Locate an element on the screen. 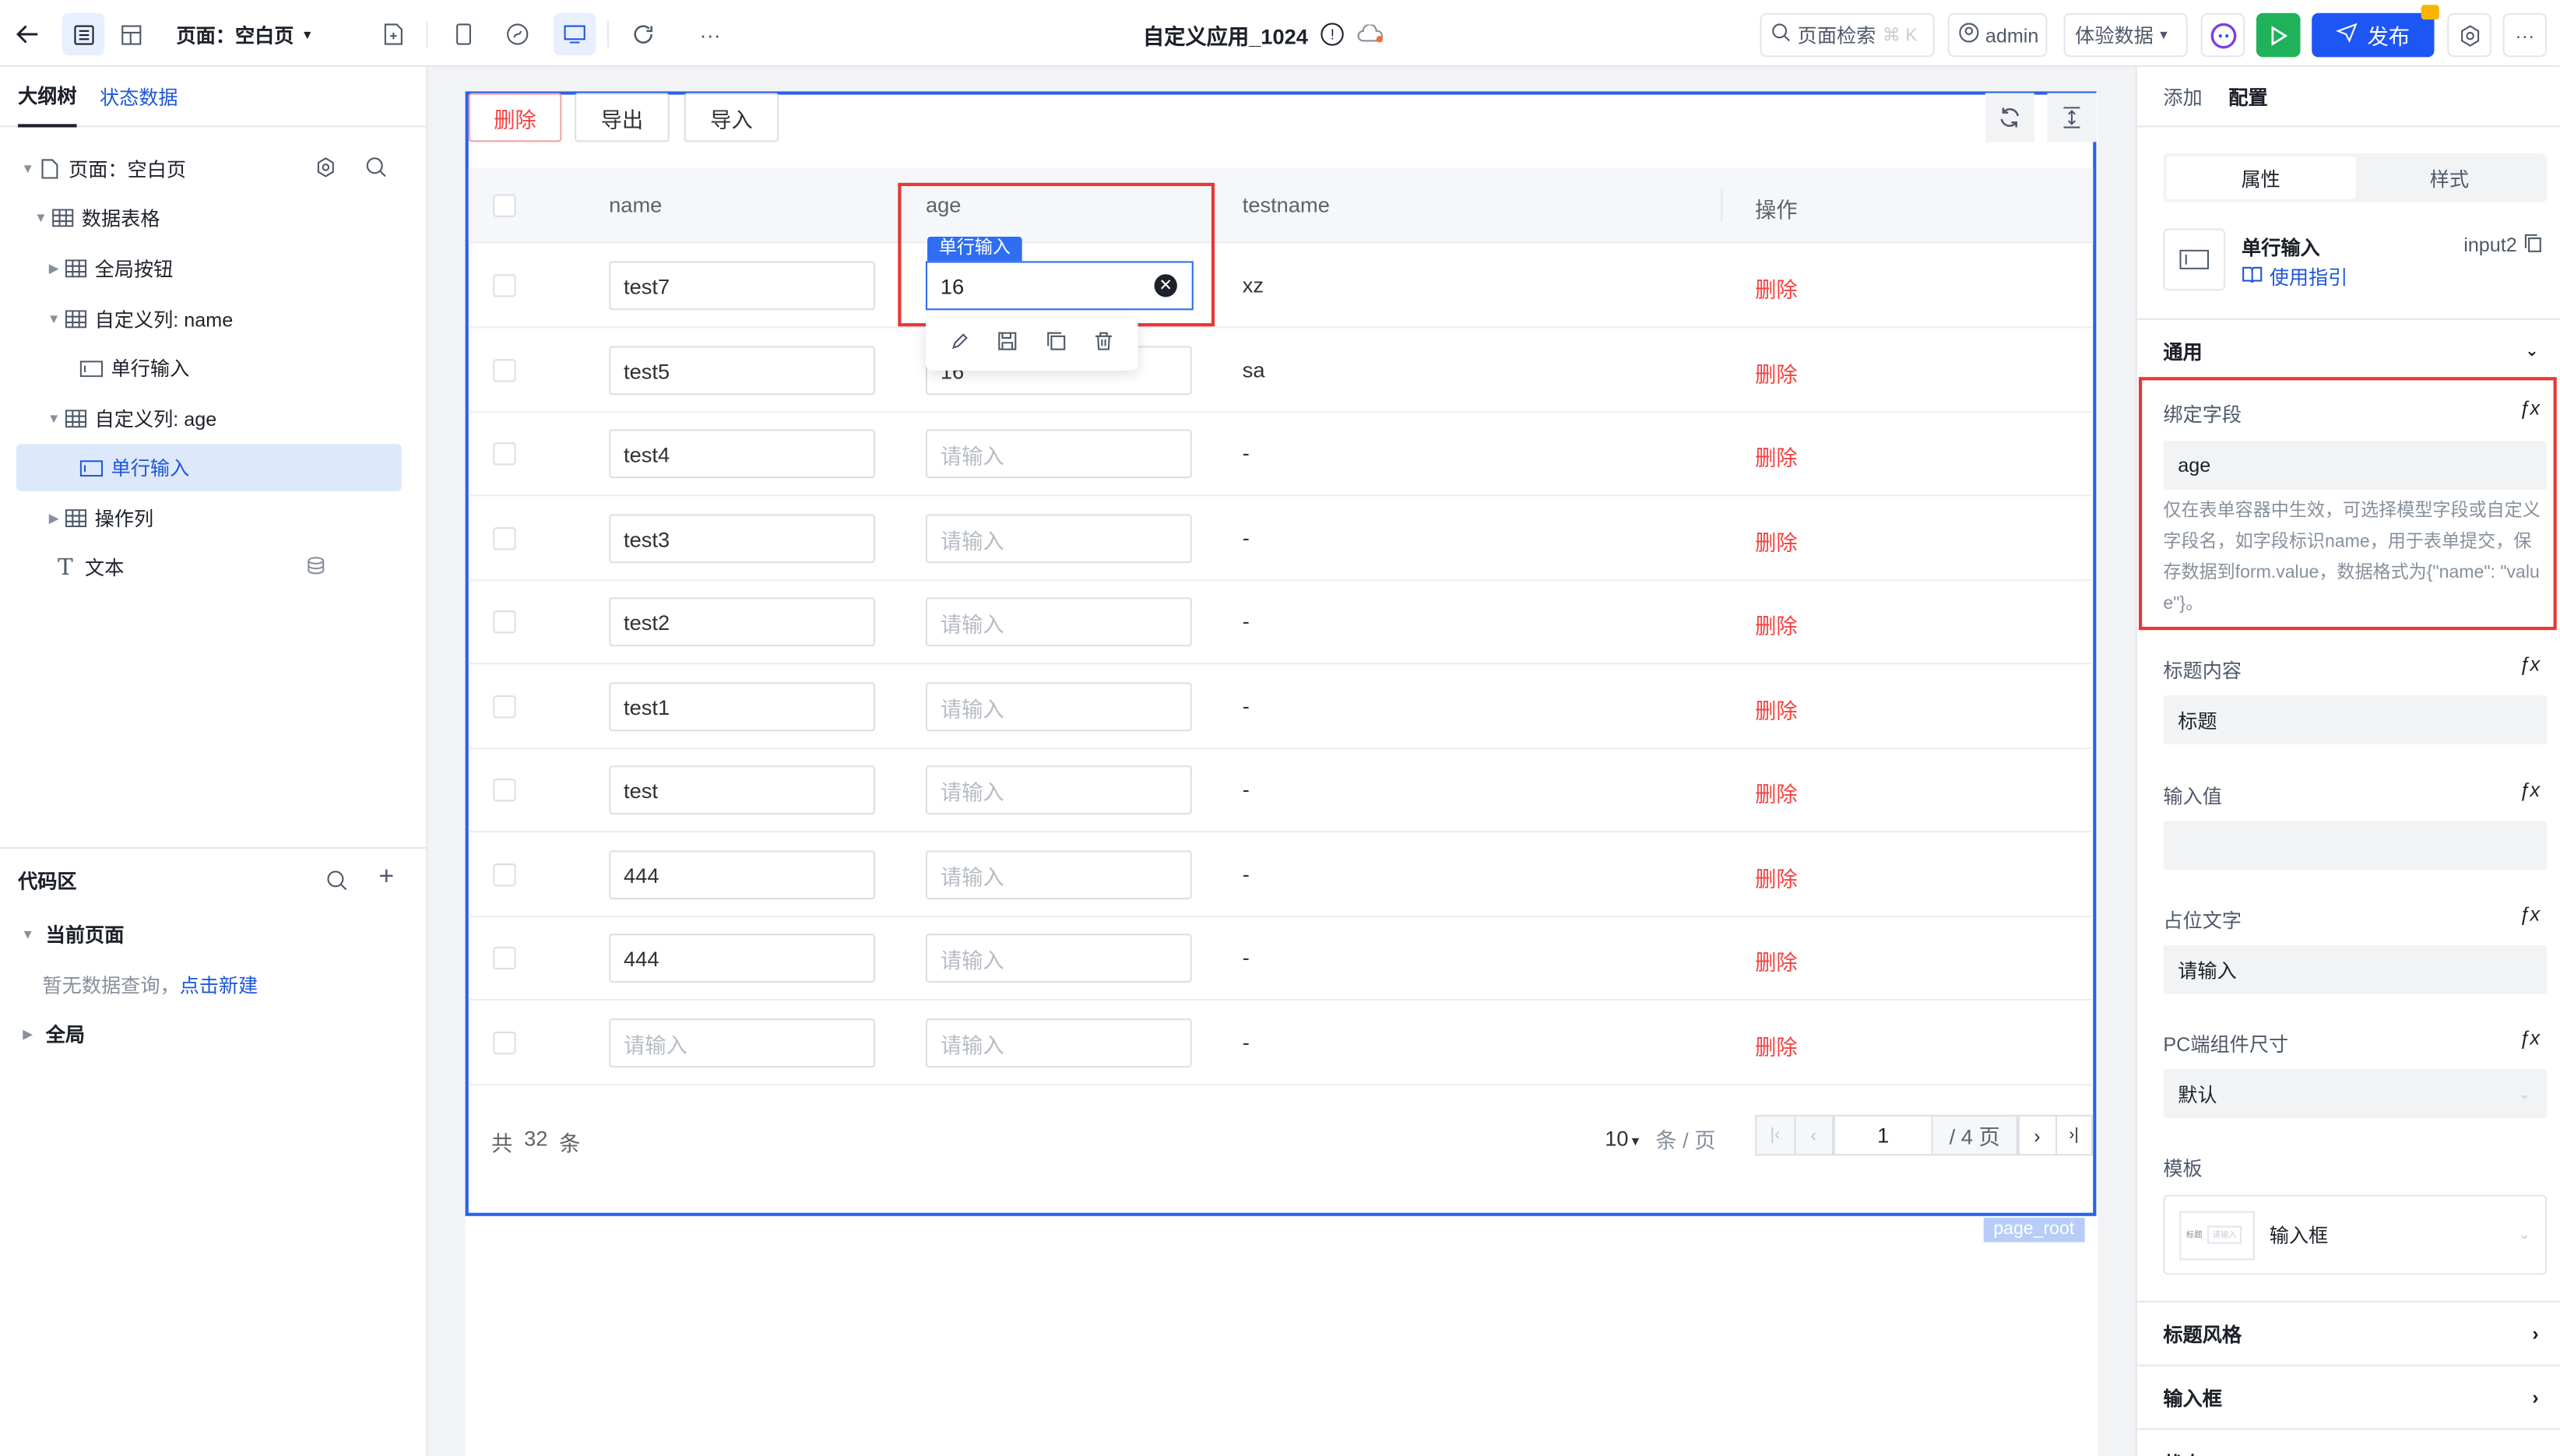  code-global: ▶ 全局 is located at coordinates (209, 1034).